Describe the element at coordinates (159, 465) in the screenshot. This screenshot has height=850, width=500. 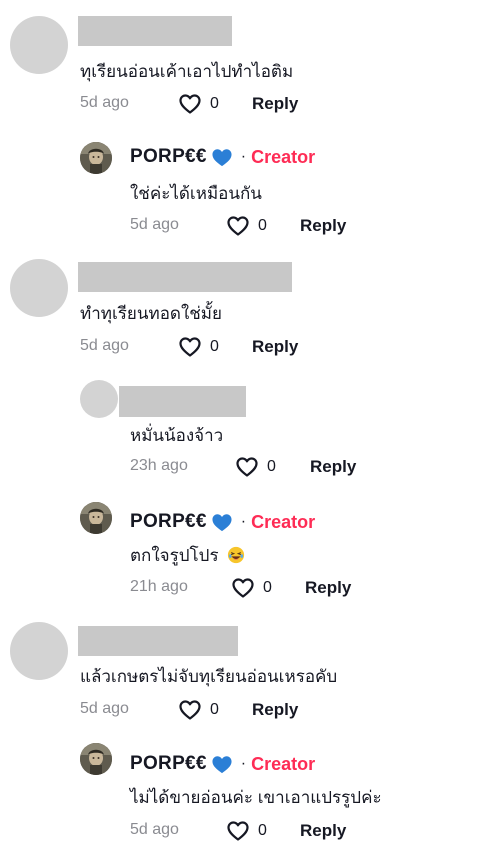
I see `comment-age: 23h ago` at that location.